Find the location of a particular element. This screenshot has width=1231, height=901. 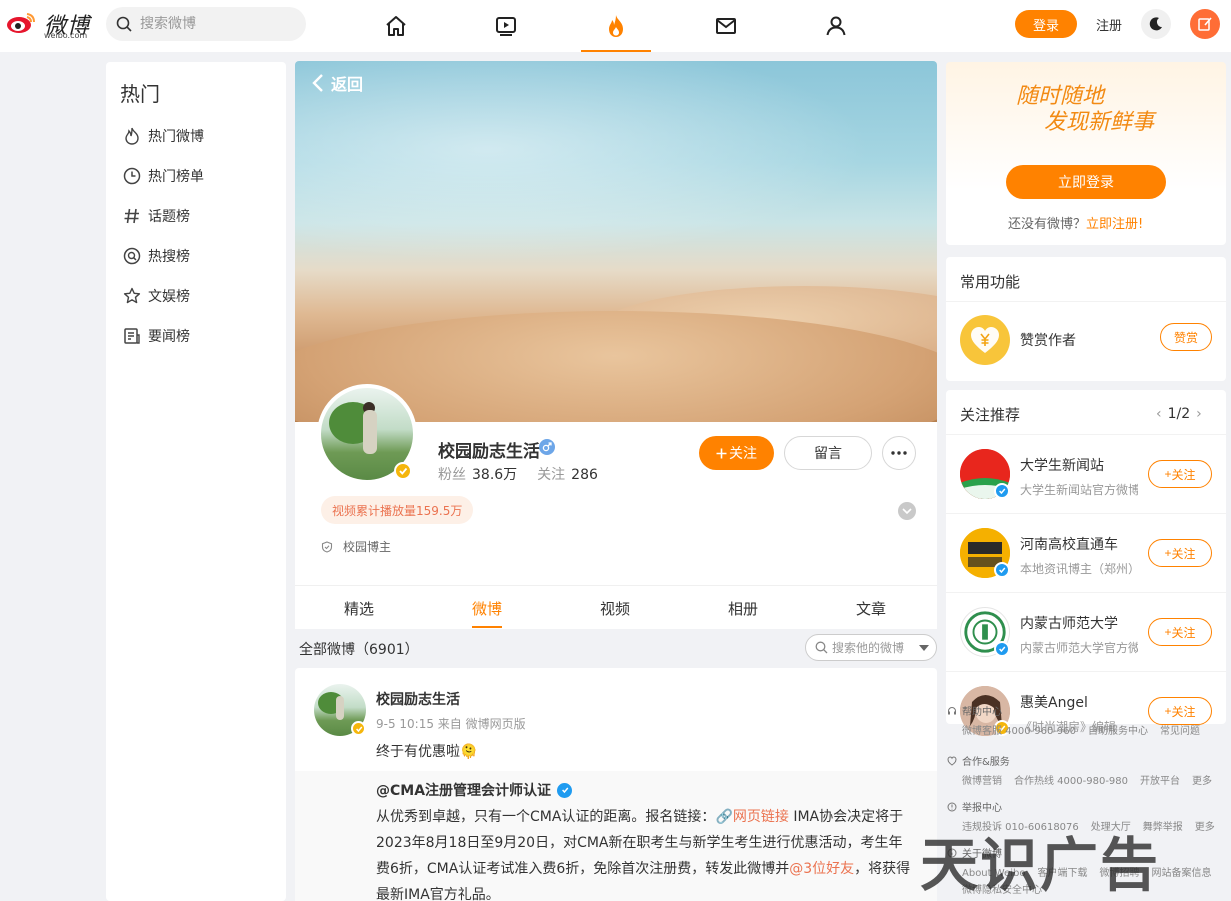

category-label: 校园博主 is located at coordinates (367, 547).